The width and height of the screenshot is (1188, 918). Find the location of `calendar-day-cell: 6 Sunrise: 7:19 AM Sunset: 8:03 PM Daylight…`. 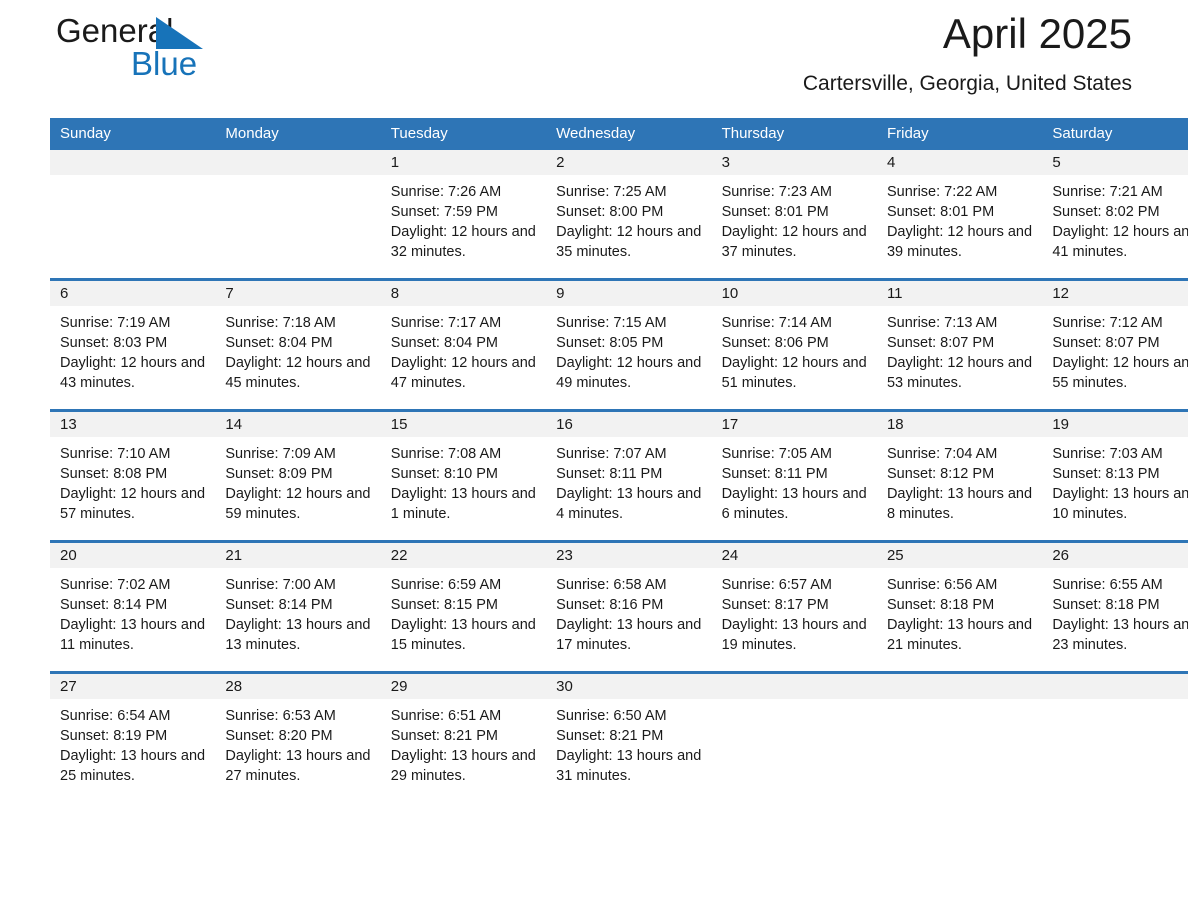

calendar-day-cell: 6 Sunrise: 7:19 AM Sunset: 8:03 PM Daylight… is located at coordinates (133, 344).